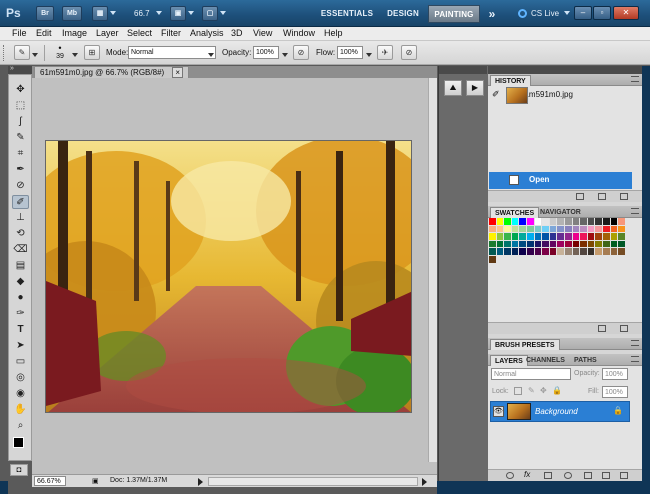  Describe the element at coordinates (285, 55) in the screenshot. I see `opacity-dropdown-icon` at that location.